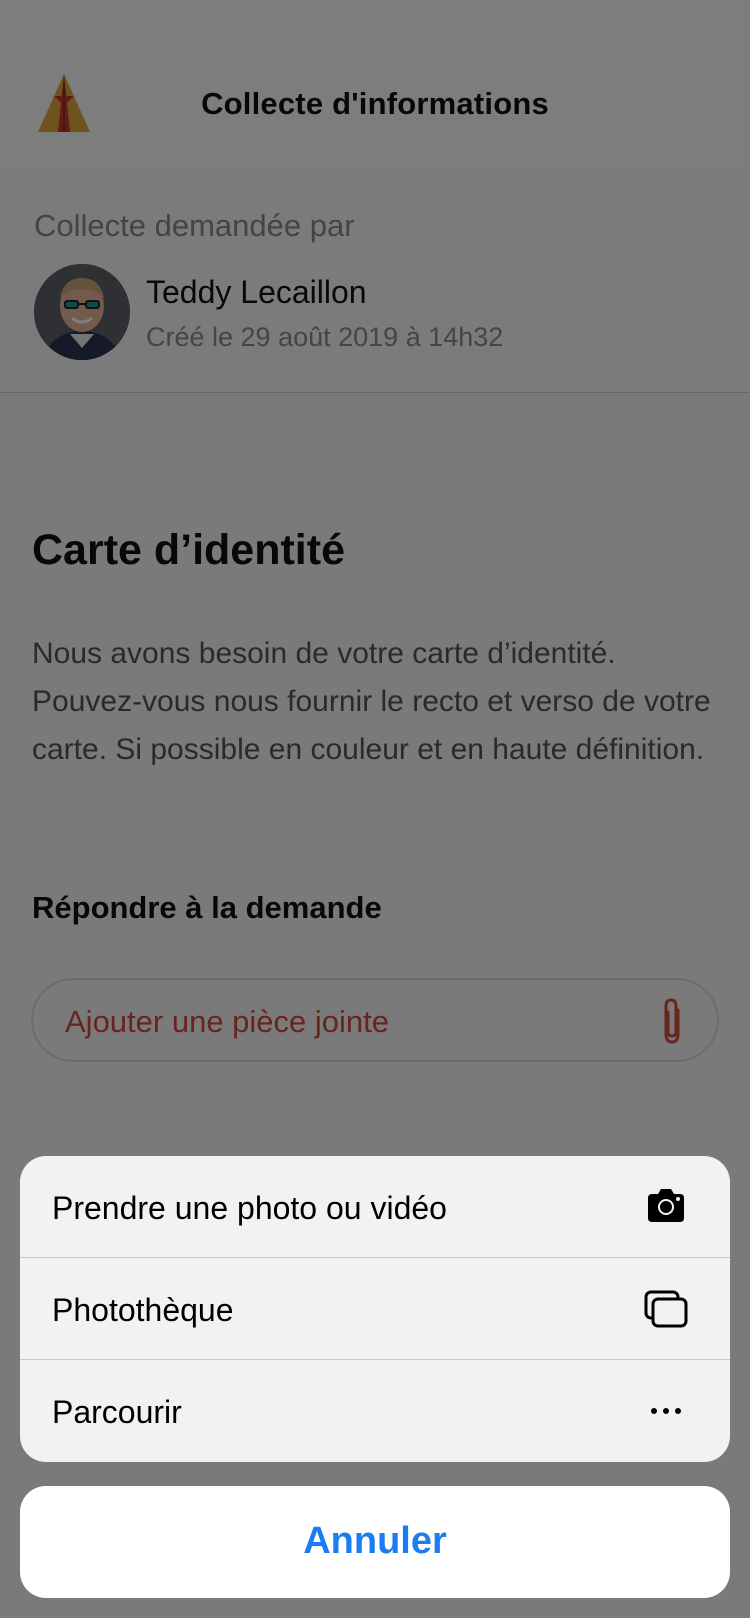 The height and width of the screenshot is (1618, 750). Describe the element at coordinates (666, 1411) in the screenshot. I see `more-icon` at that location.